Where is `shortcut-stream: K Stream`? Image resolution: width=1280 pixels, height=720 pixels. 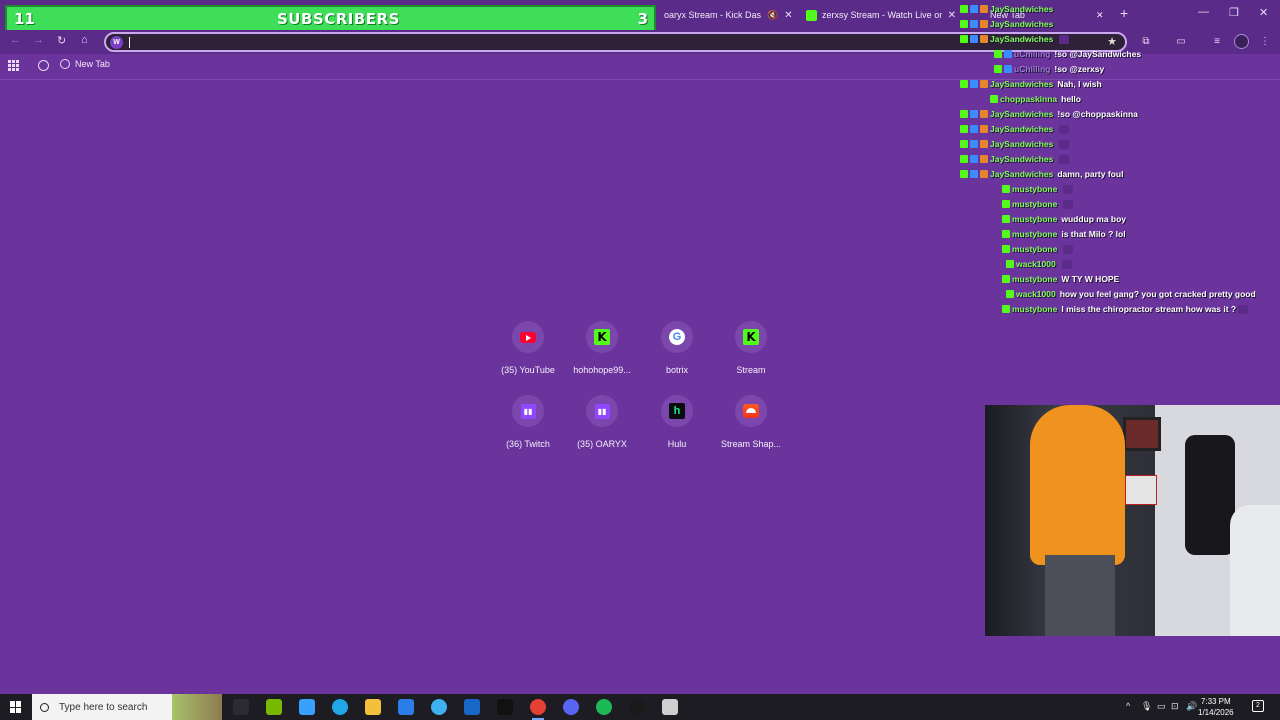 shortcut-stream: K Stream is located at coordinates (751, 348).